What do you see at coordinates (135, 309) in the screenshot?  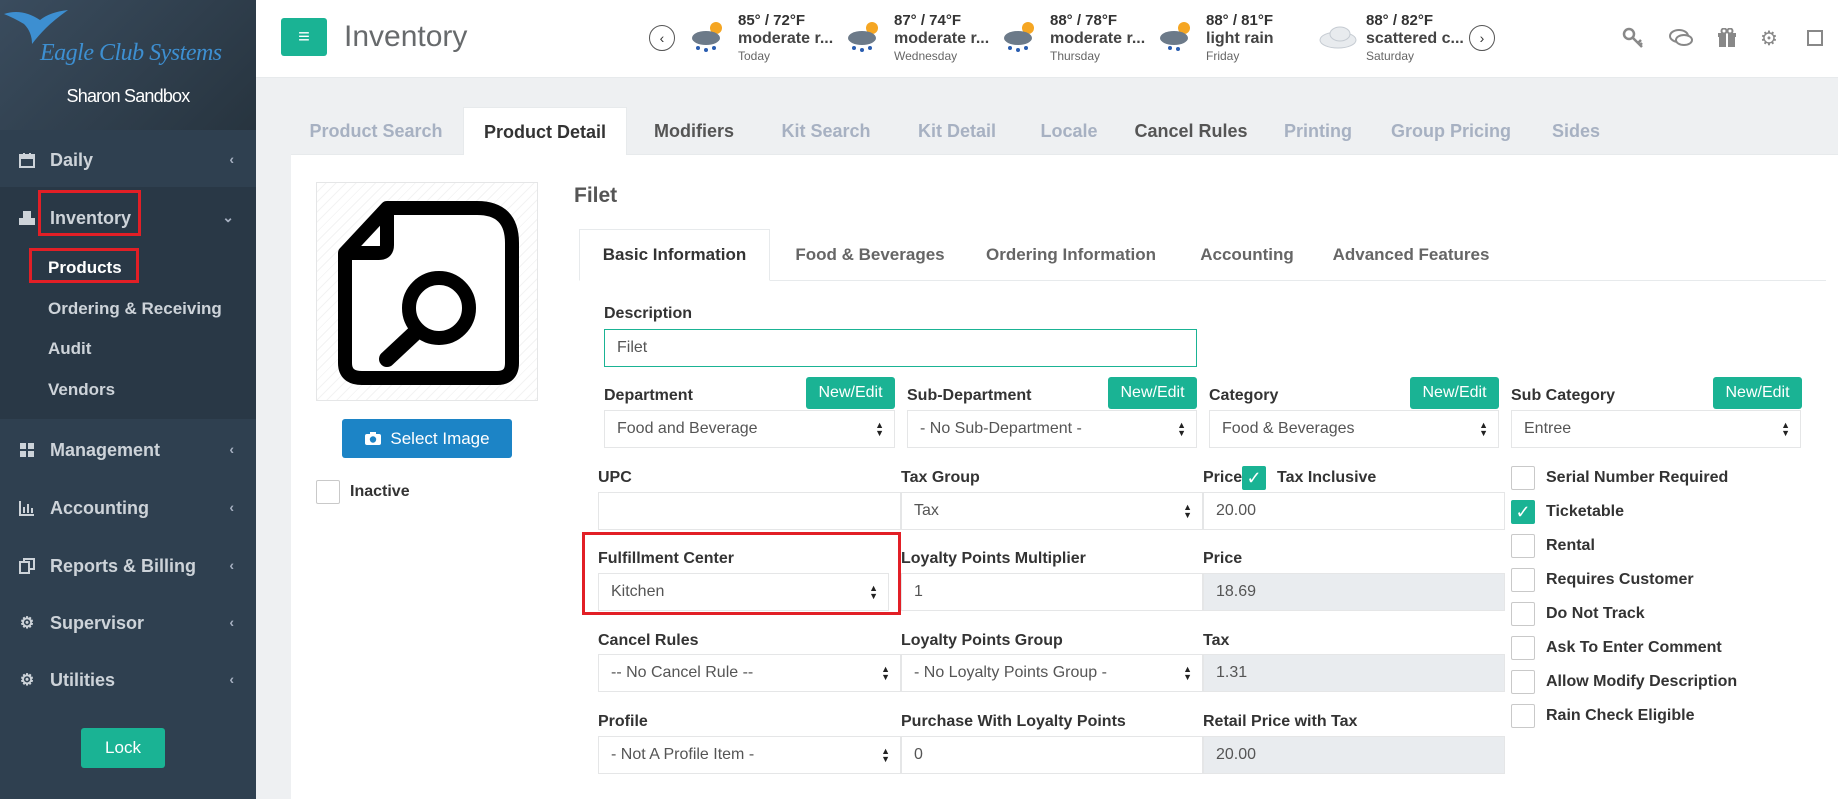 I see `sidebar-subitem-ordering: Ordering & Receiving` at bounding box center [135, 309].